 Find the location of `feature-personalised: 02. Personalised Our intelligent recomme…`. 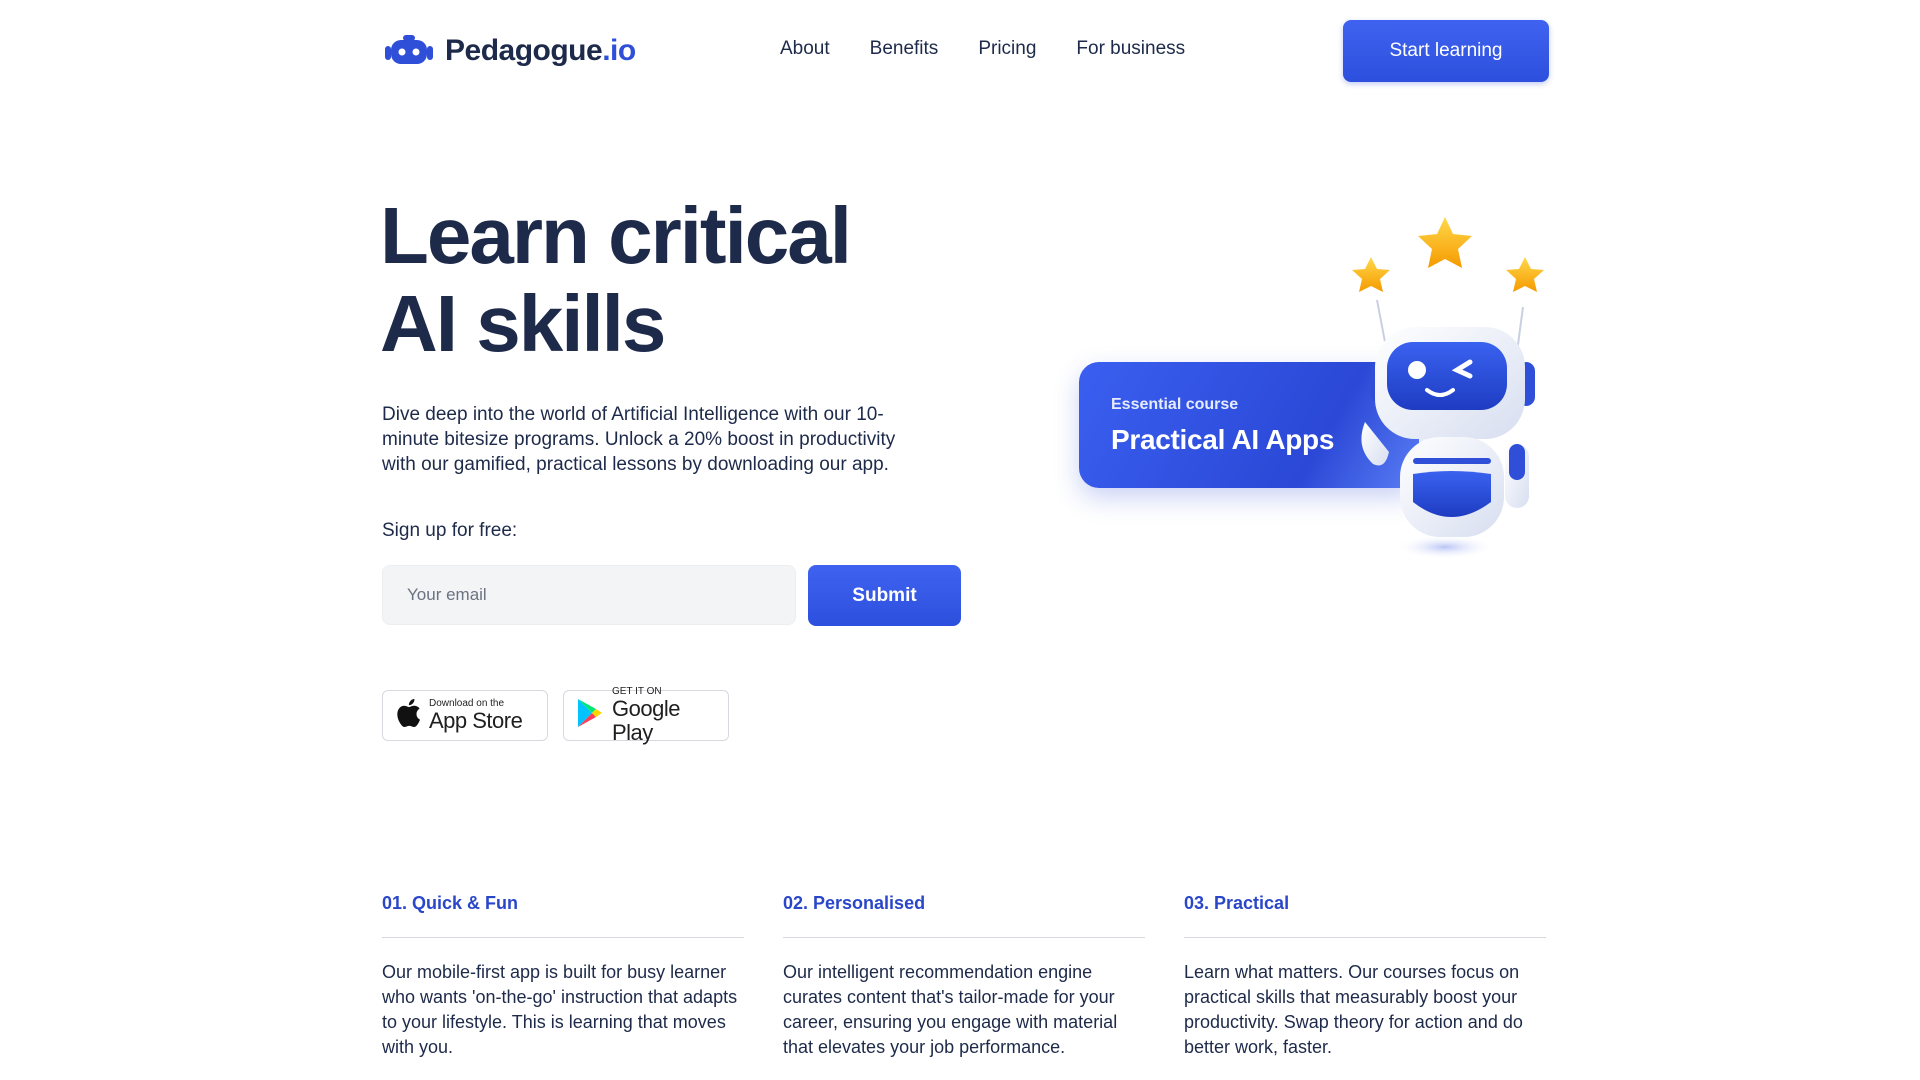

feature-personalised: 02. Personalised Our intelligent recomme… is located at coordinates (964, 976).